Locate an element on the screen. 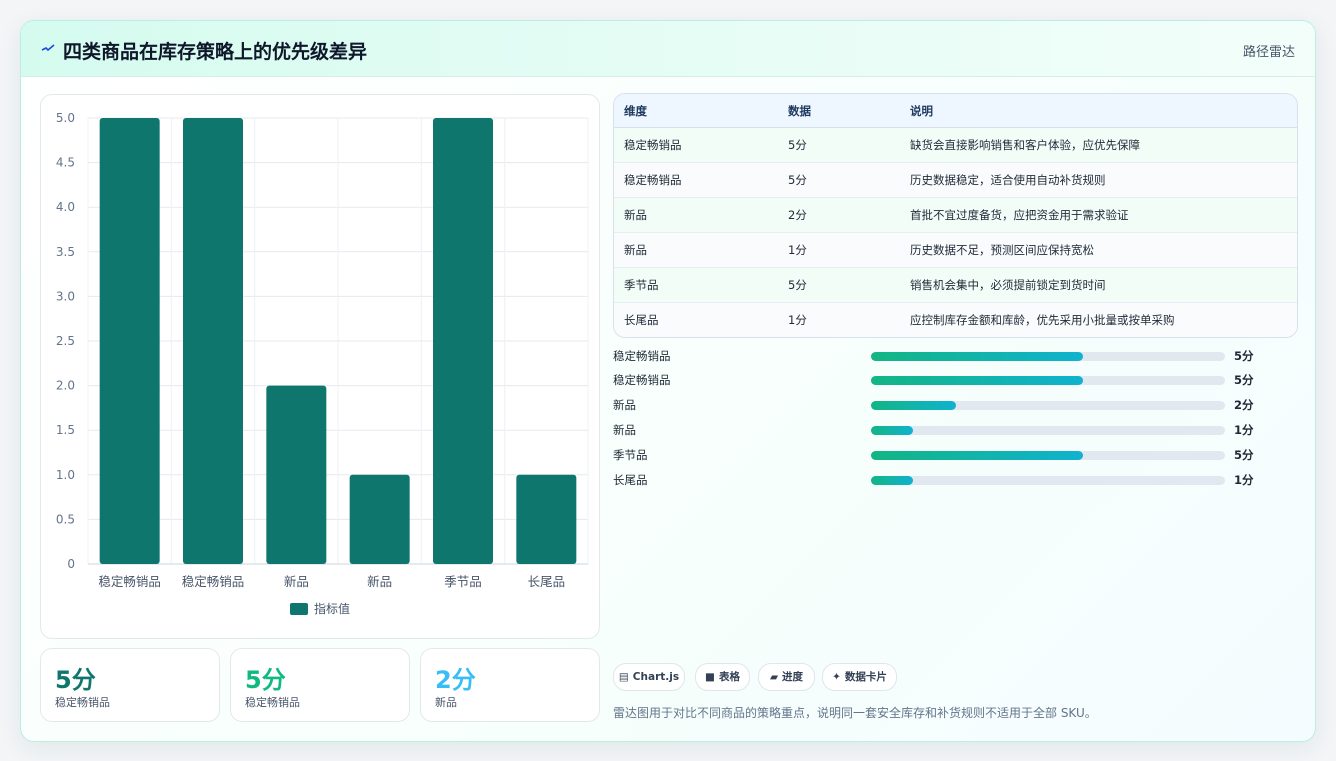 This screenshot has height=761, width=1336. chip-table: ■ 表格 is located at coordinates (722, 677).